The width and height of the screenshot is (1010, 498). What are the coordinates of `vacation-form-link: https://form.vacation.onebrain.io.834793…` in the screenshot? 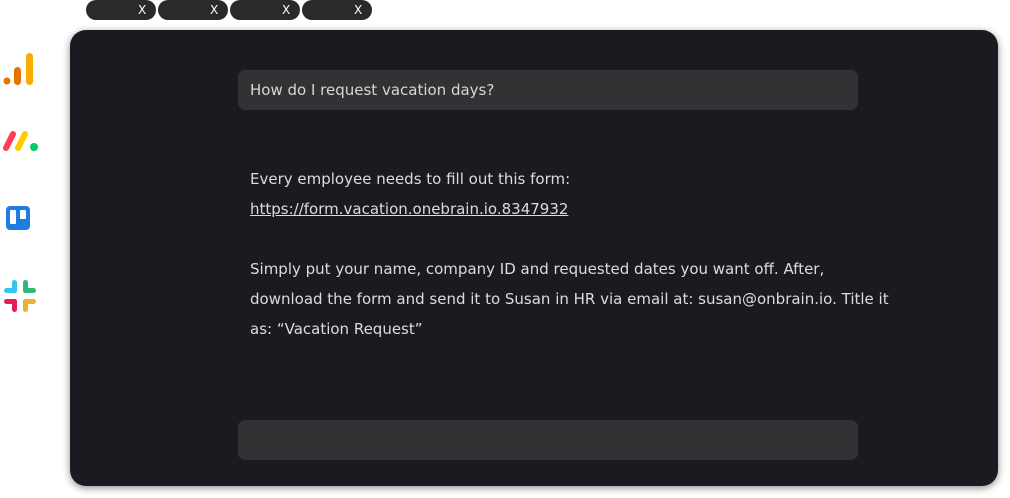 It's located at (409, 209).